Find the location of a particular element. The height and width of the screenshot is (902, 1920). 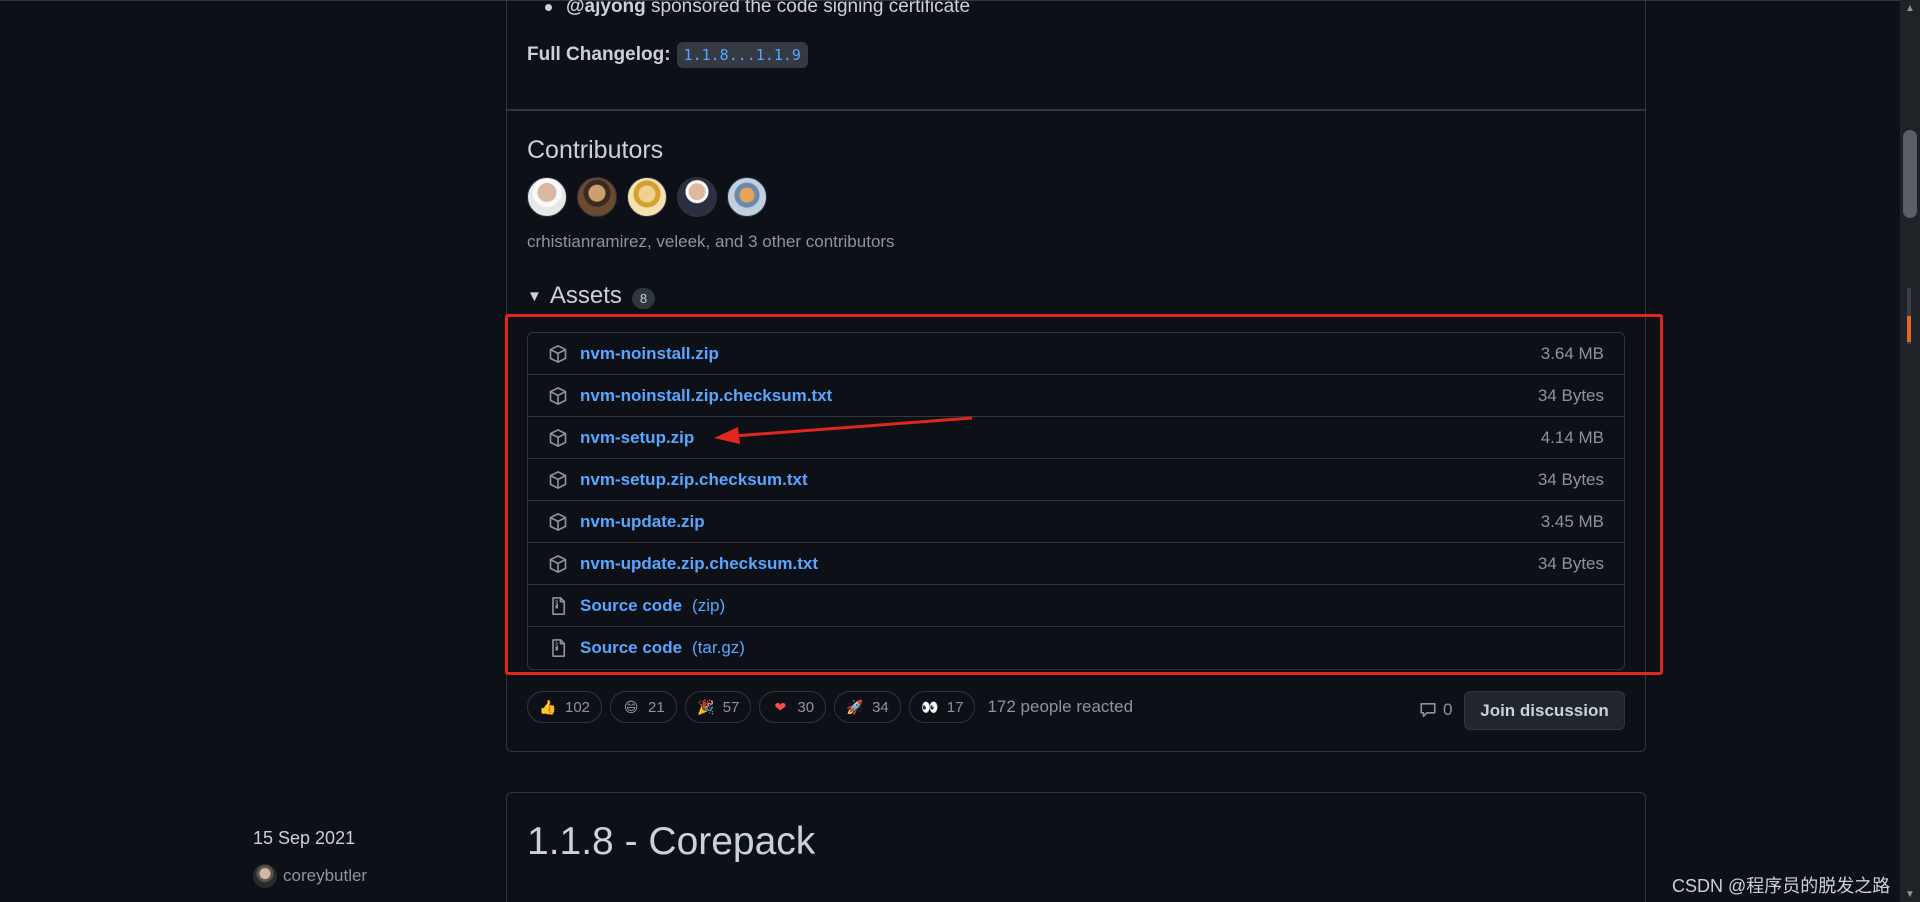

reaction-count: 17 is located at coordinates (955, 707).